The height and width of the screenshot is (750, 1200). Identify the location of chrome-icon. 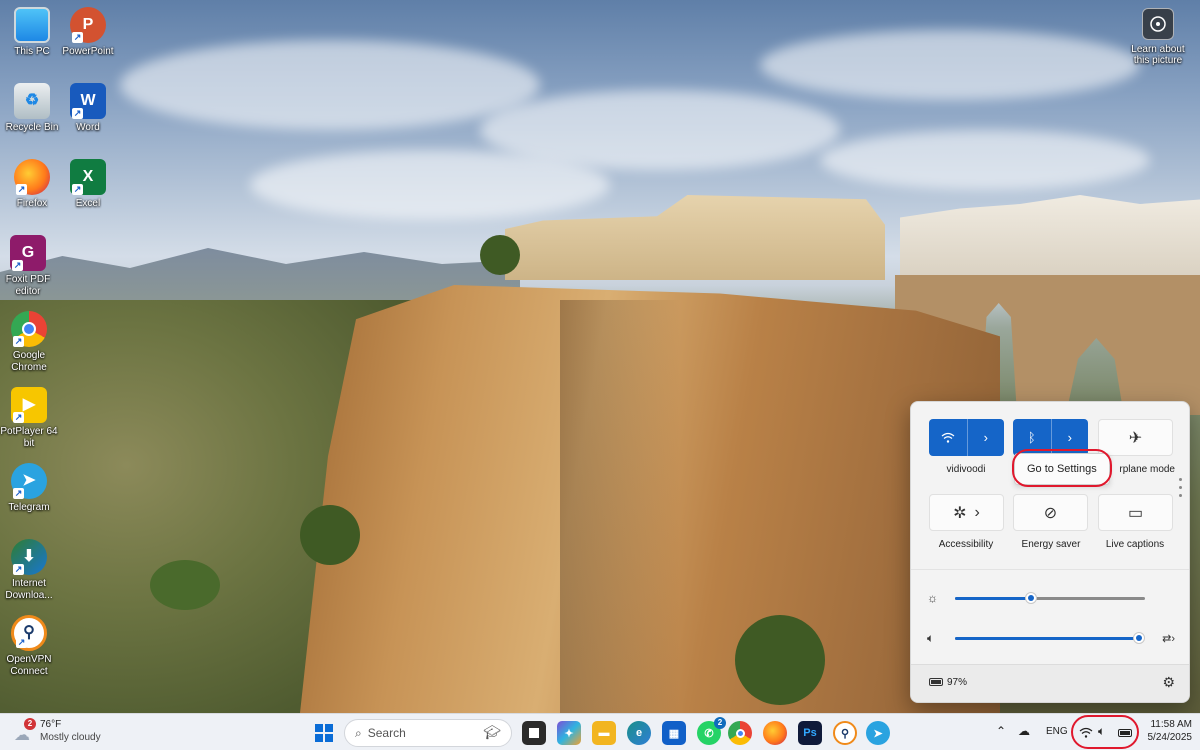
(740, 733).